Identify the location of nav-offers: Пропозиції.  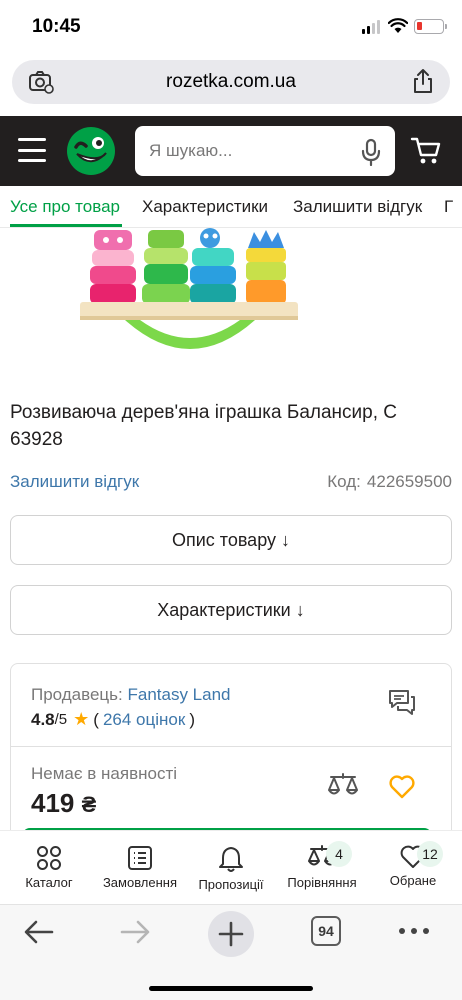
(231, 868).